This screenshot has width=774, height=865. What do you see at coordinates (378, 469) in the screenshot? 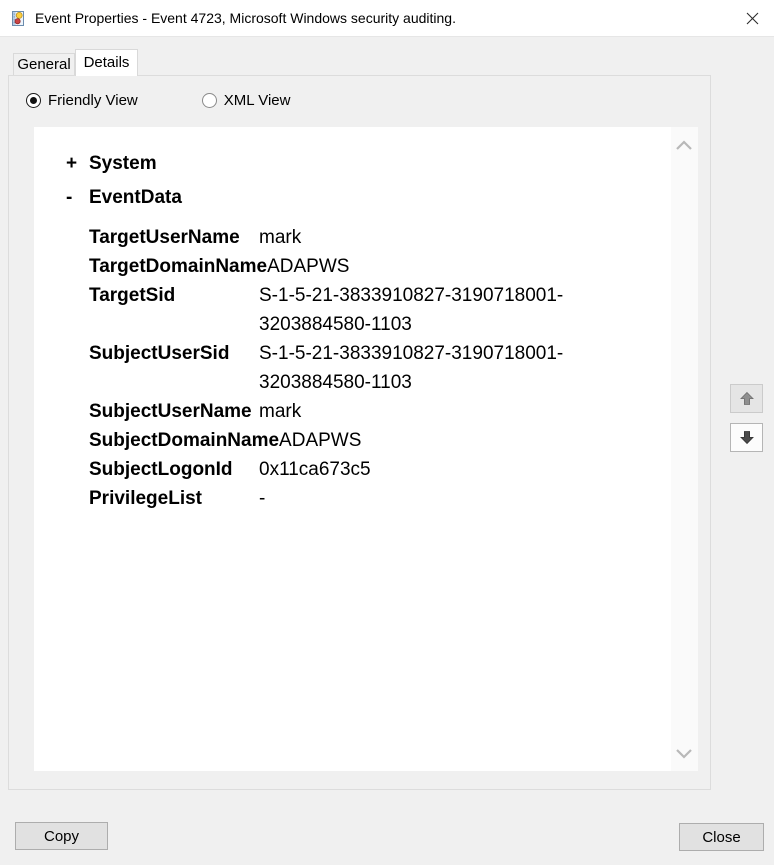
I see `table-row: SubjectLogonId 0x11ca673c5` at bounding box center [378, 469].